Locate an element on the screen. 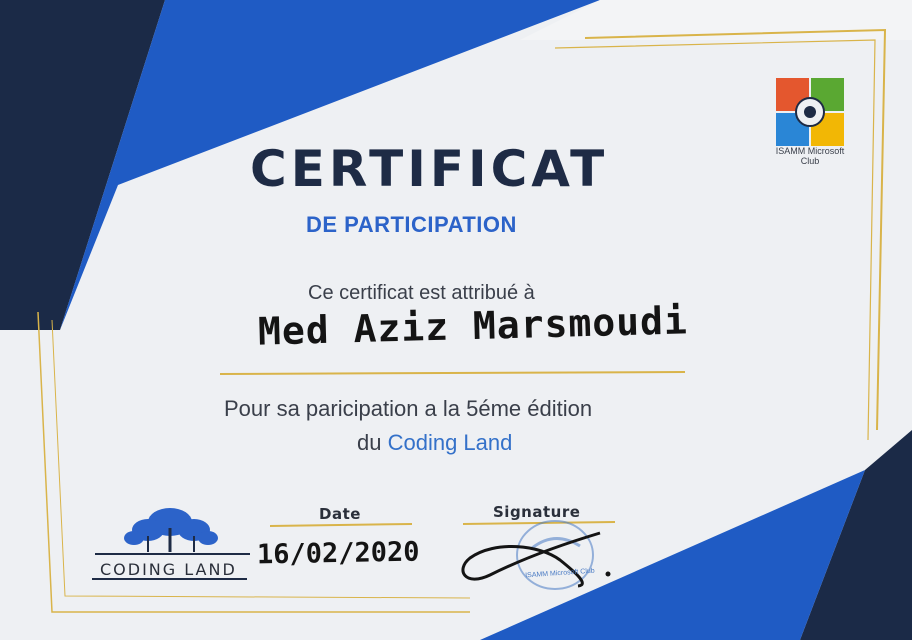 This screenshot has width=912, height=640. date-label: Date is located at coordinates (340, 514).